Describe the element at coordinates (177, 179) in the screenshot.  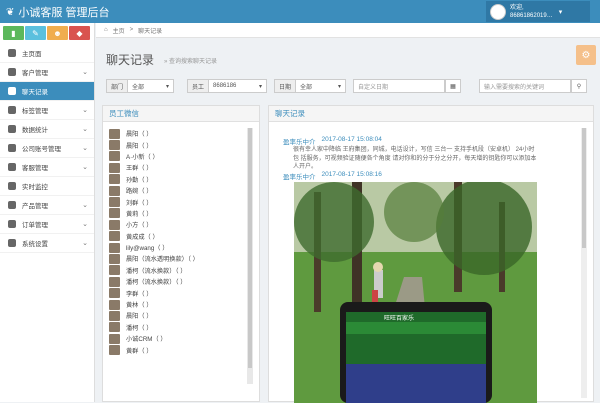
I see `contact-item: 孙勤（ ）` at that location.